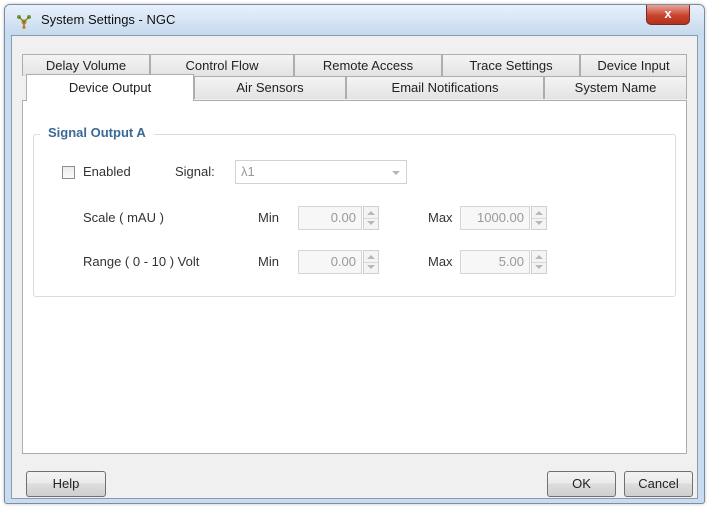  What do you see at coordinates (24, 22) in the screenshot?
I see `app-molecule-icon` at bounding box center [24, 22].